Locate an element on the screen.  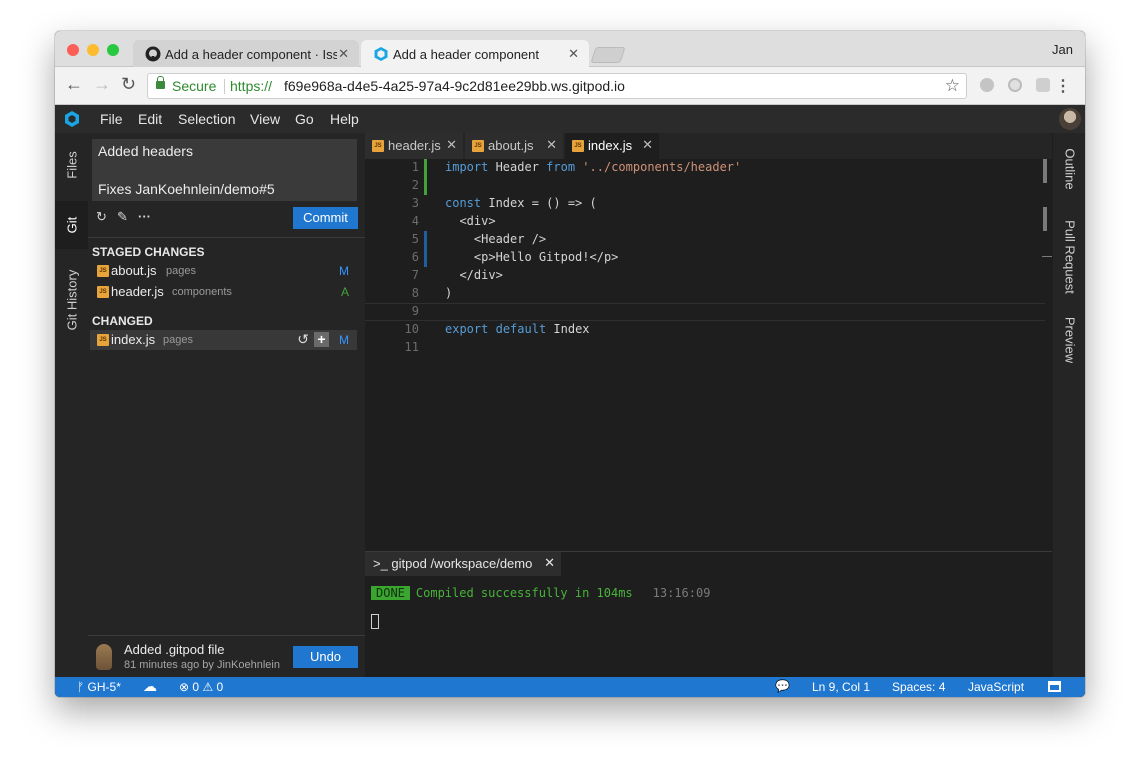
indentation-status: Spaces: 4 is located at coordinates (918, 687).